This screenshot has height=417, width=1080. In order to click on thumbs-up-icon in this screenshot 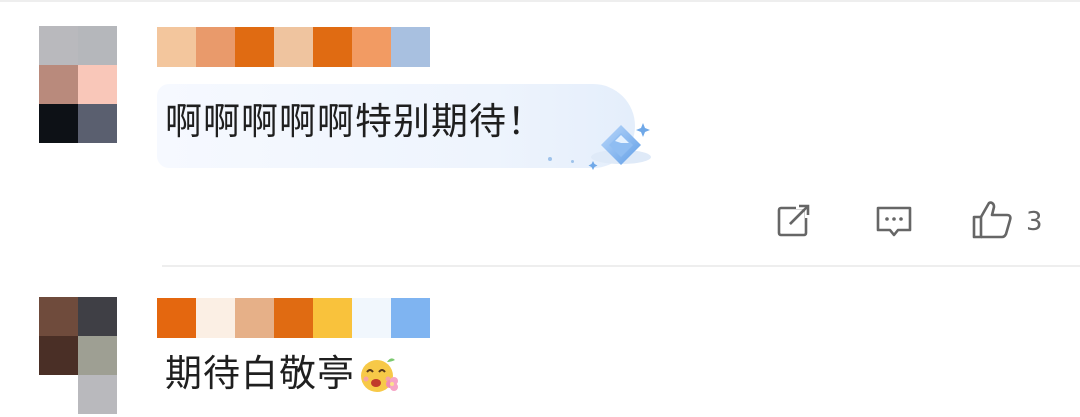, I will do `click(992, 222)`.